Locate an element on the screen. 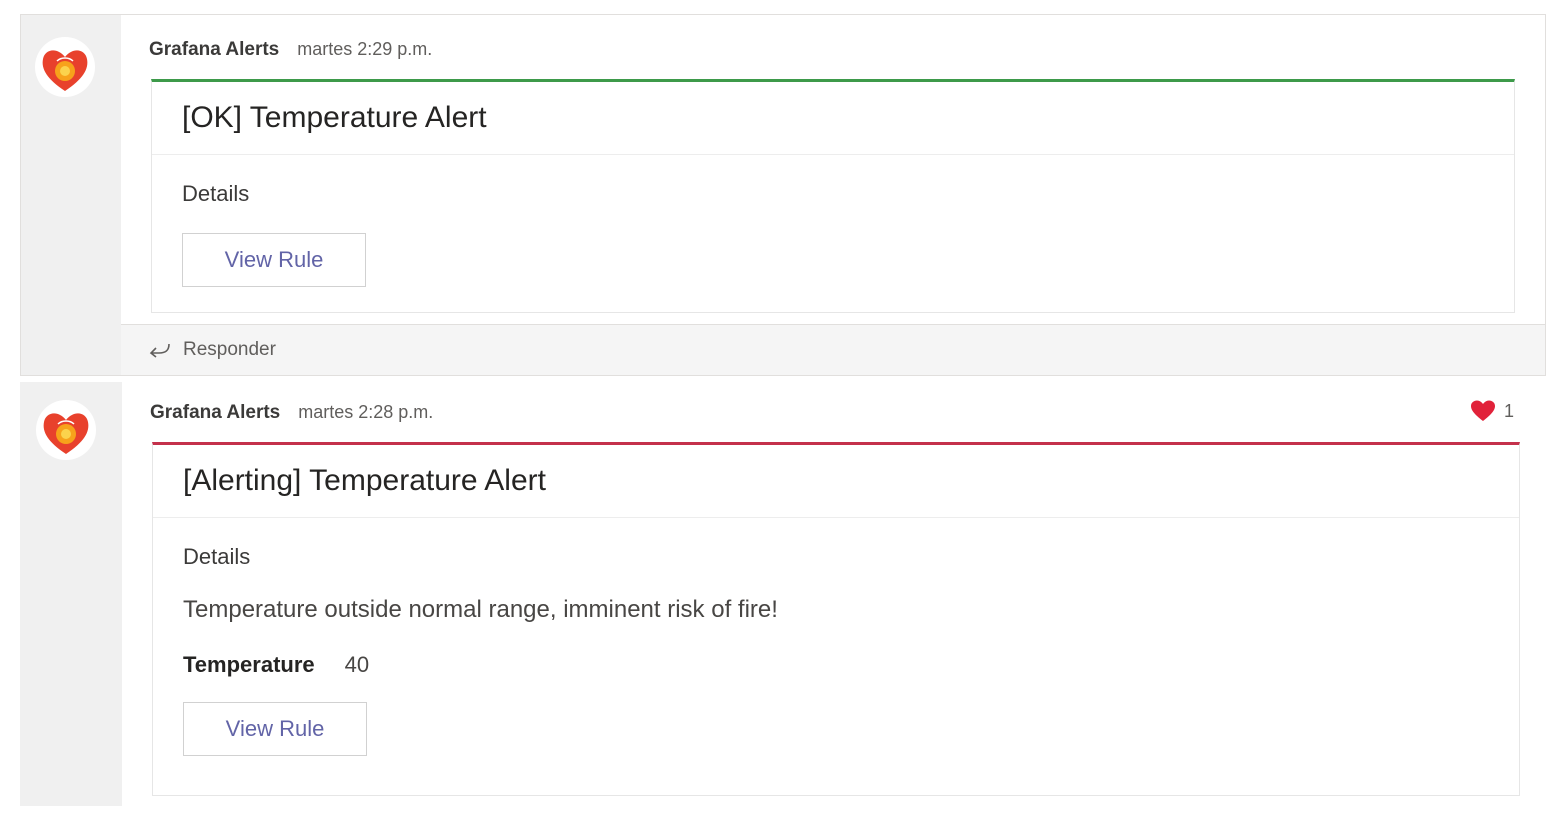 Image resolution: width=1565 pixels, height=825 pixels. card-body: Details View Rule is located at coordinates (833, 234).